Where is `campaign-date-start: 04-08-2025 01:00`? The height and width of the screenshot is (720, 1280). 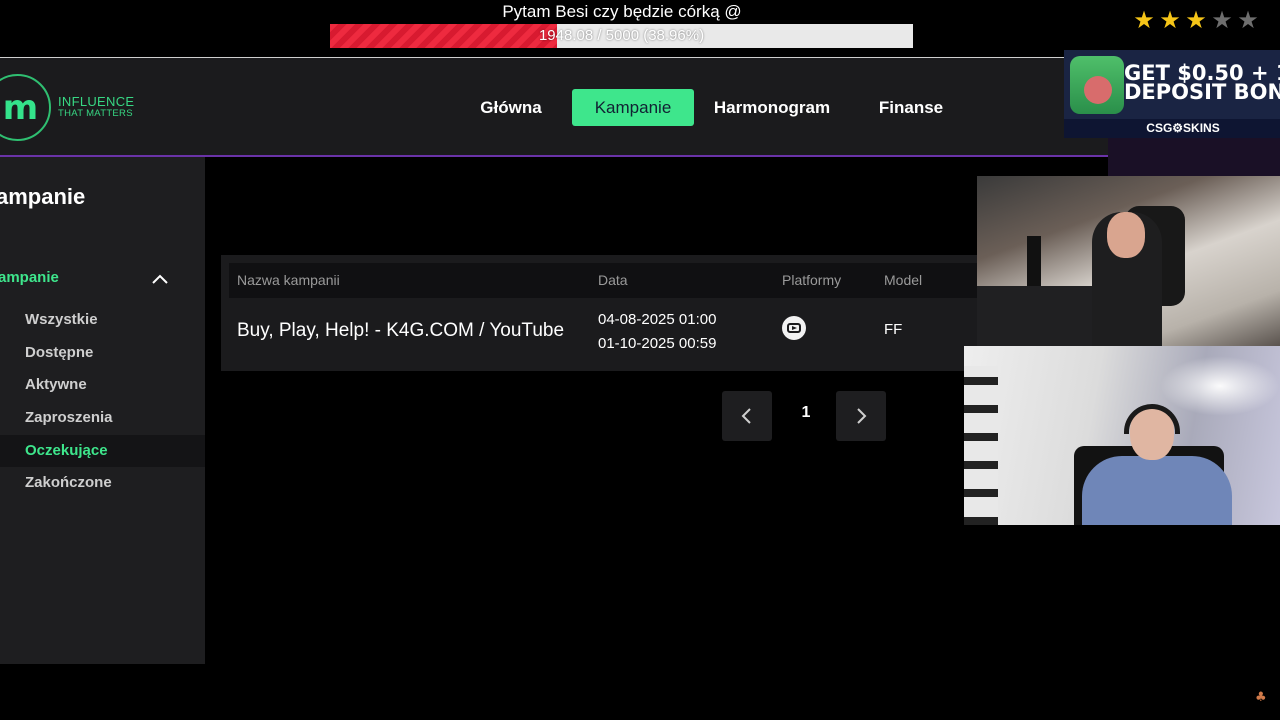 campaign-date-start: 04-08-2025 01:00 is located at coordinates (657, 319).